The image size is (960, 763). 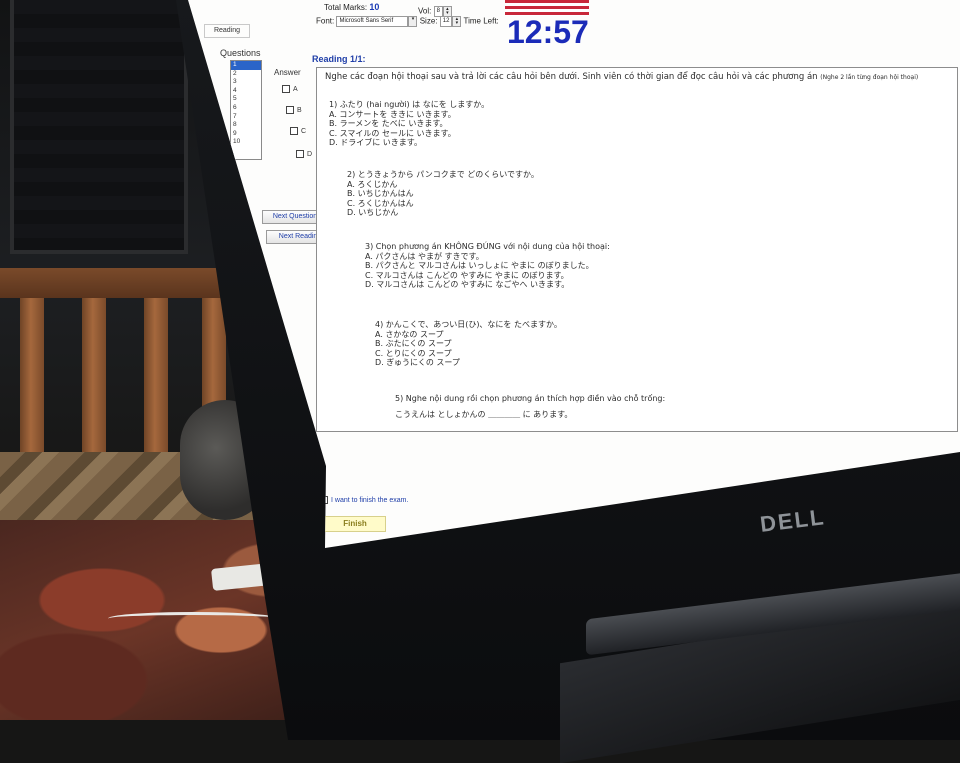 What do you see at coordinates (240, 53) in the screenshot?
I see `questions-label: Questions` at bounding box center [240, 53].